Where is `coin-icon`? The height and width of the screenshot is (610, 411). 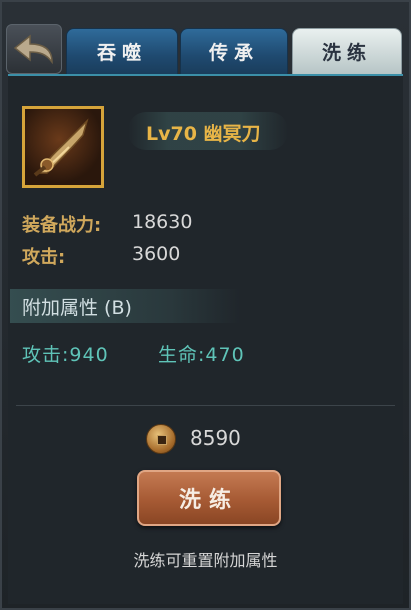 coin-icon is located at coordinates (161, 439).